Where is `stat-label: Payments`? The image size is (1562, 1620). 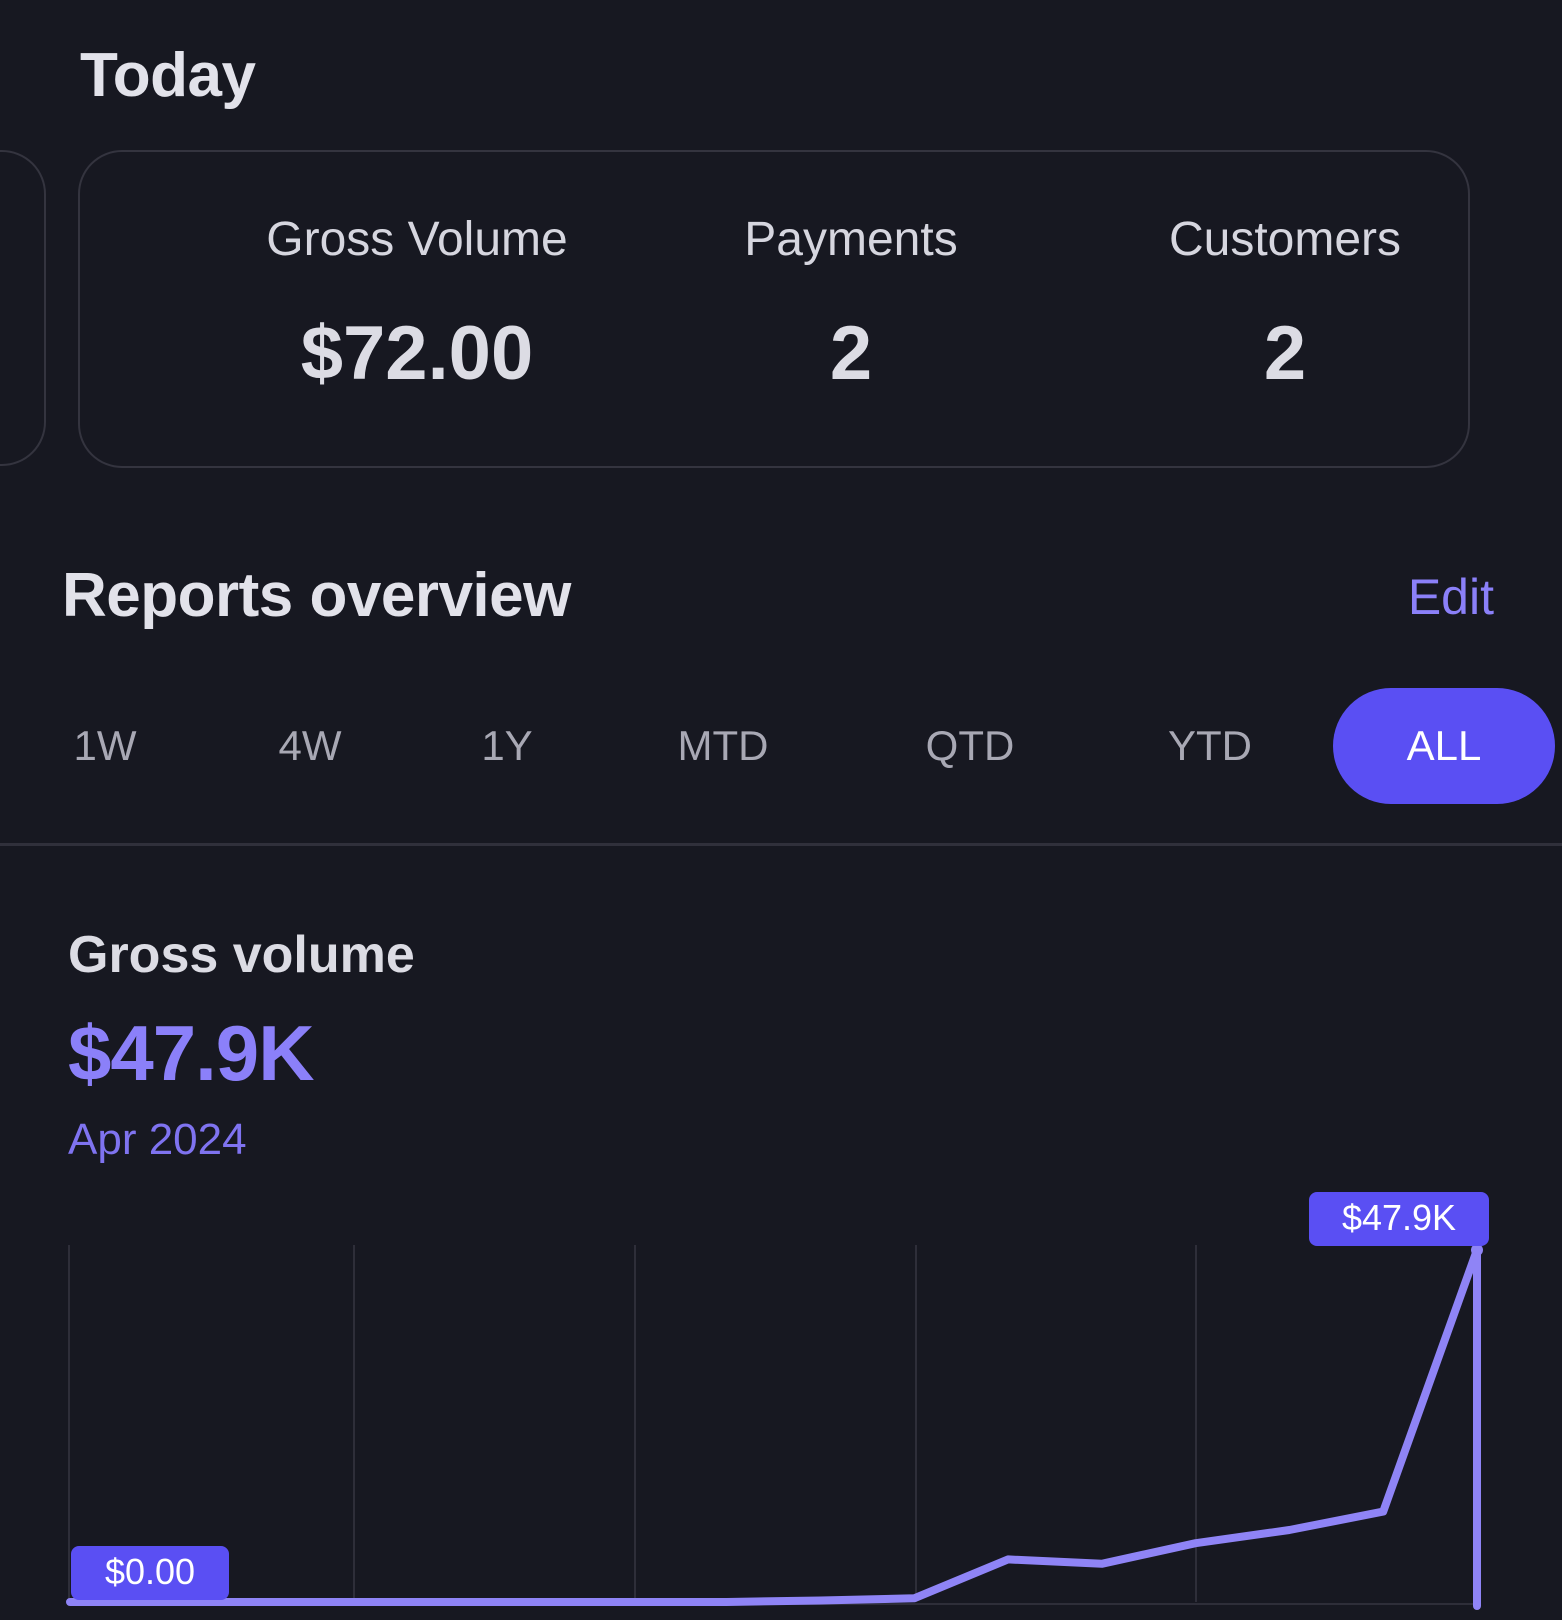 stat-label: Payments is located at coordinates (851, 239).